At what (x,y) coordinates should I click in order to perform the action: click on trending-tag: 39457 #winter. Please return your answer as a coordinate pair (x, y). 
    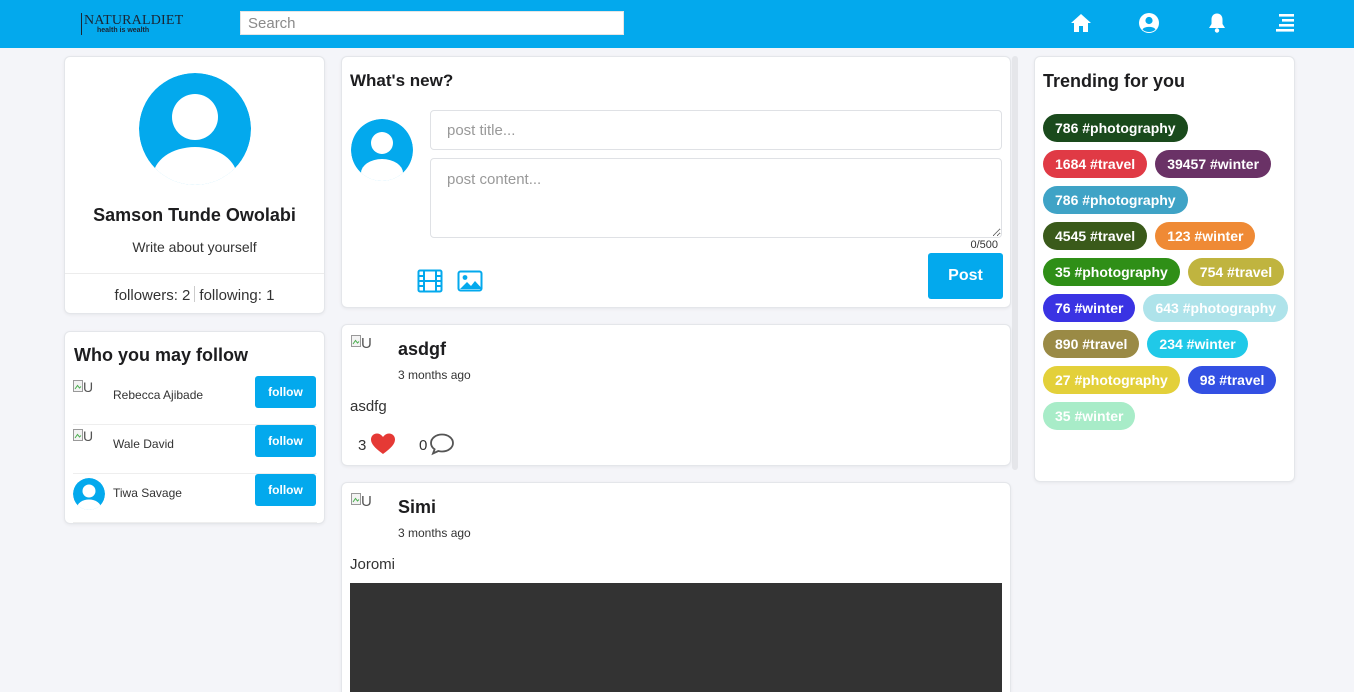
    Looking at the image, I should click on (1213, 164).